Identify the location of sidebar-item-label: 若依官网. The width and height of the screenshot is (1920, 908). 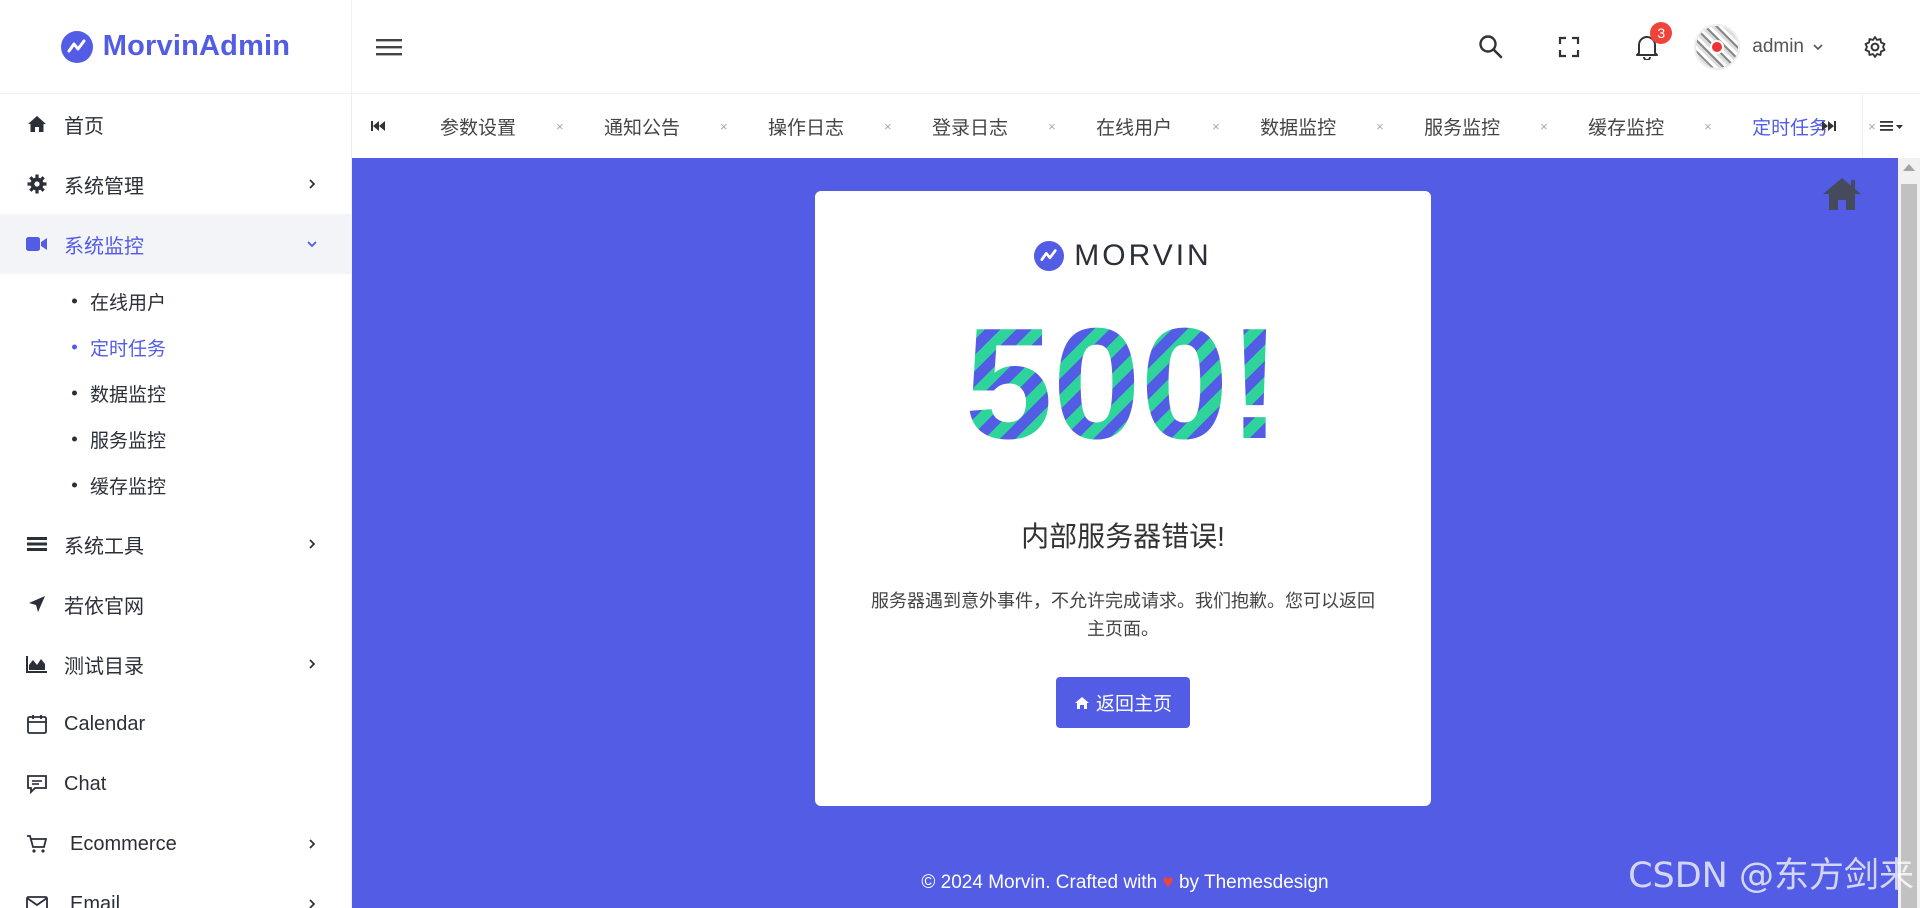
(104, 606).